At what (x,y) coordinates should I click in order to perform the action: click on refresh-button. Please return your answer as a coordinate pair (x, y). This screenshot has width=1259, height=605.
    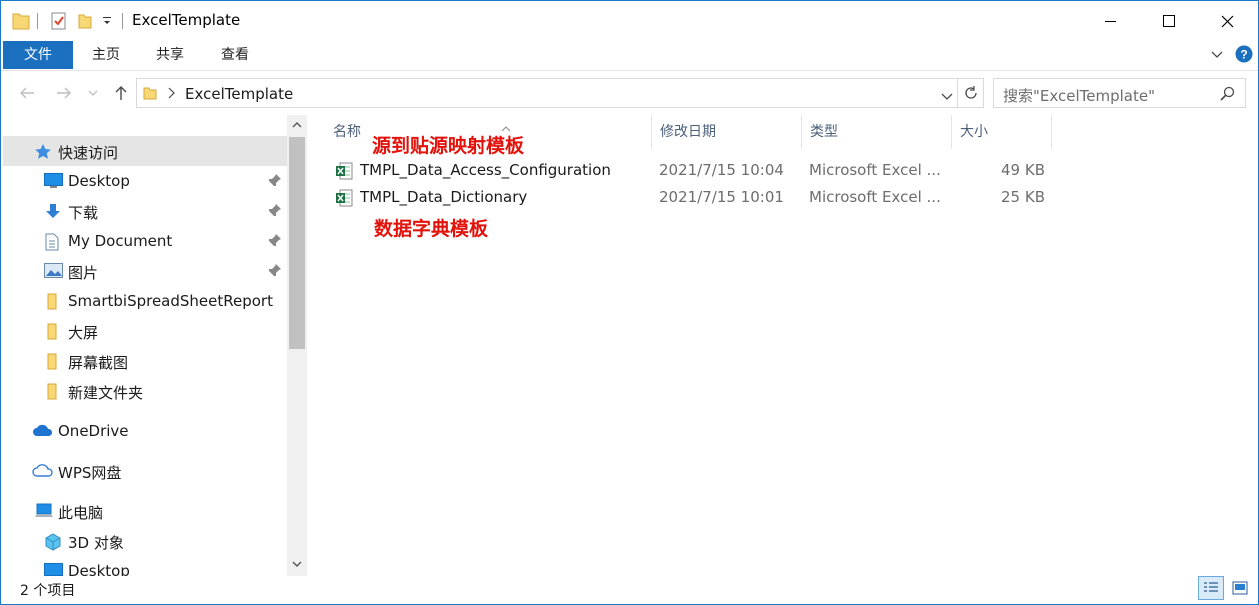
    Looking at the image, I should click on (971, 93).